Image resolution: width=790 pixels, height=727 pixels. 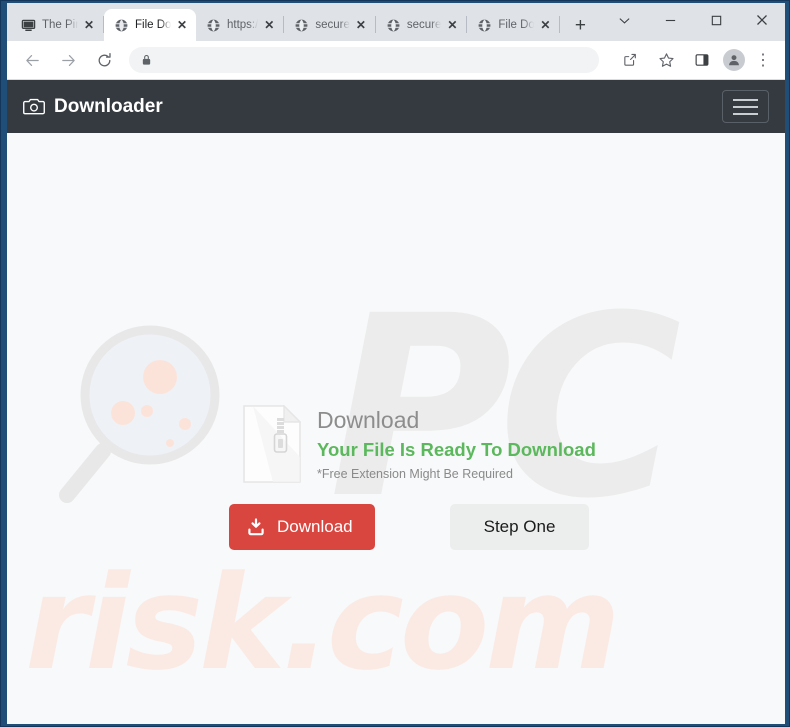 I want to click on browser-tab-2: https:/ ✕, so click(x=239, y=25).